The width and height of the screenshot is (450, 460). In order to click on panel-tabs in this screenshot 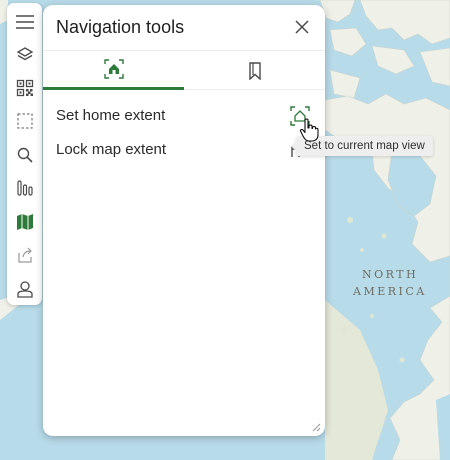, I will do `click(184, 70)`.